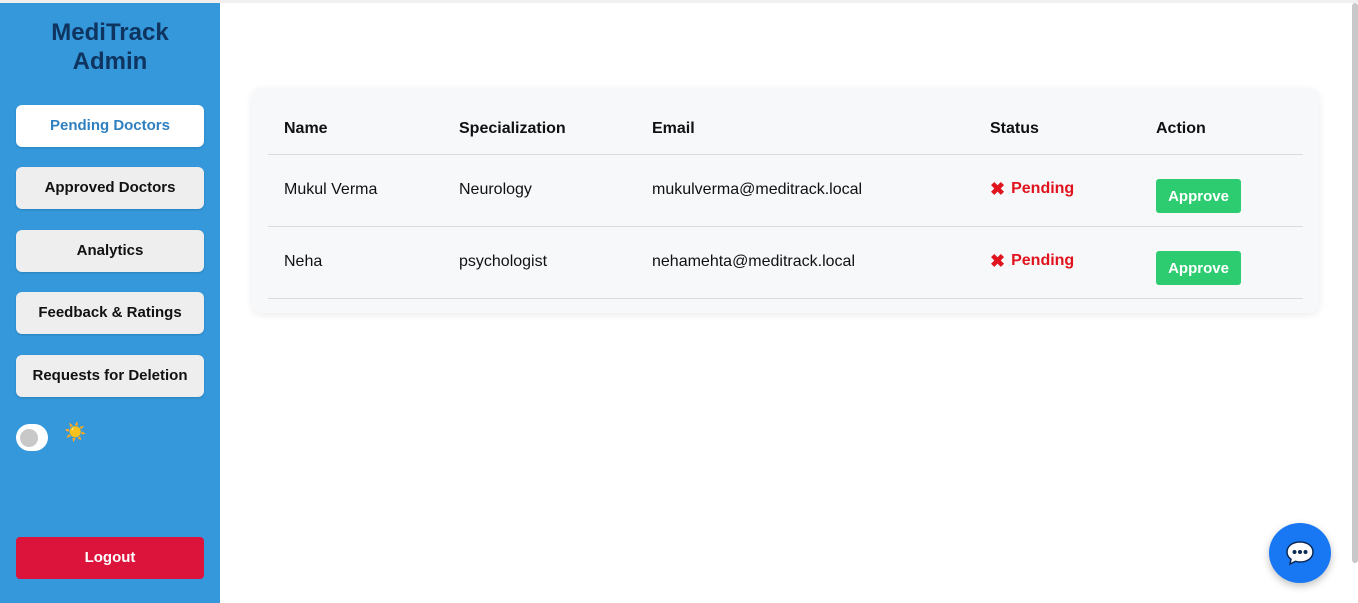  I want to click on table-header-row: Name Specialization Email Status Action, so click(785, 129).